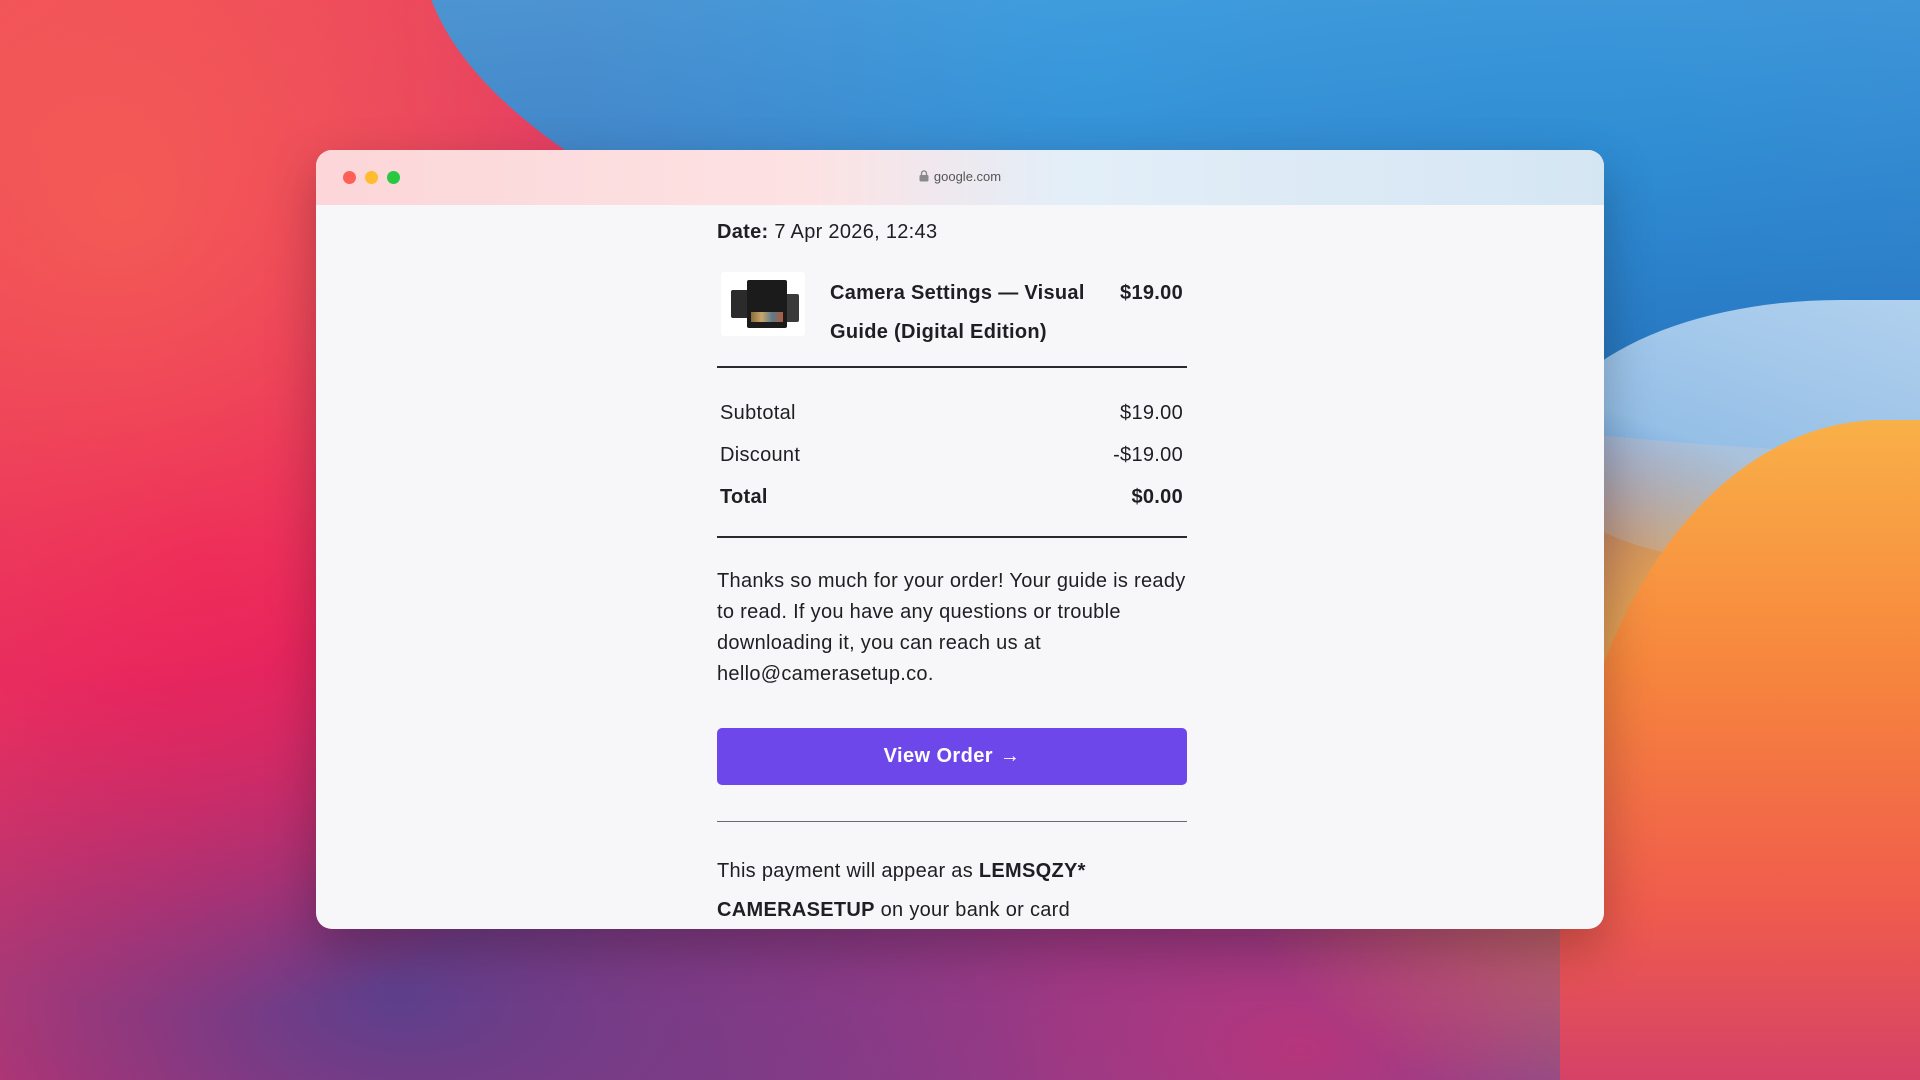 Image resolution: width=1920 pixels, height=1080 pixels. What do you see at coordinates (1151, 413) in the screenshot?
I see `subtotal-value: $19.00` at bounding box center [1151, 413].